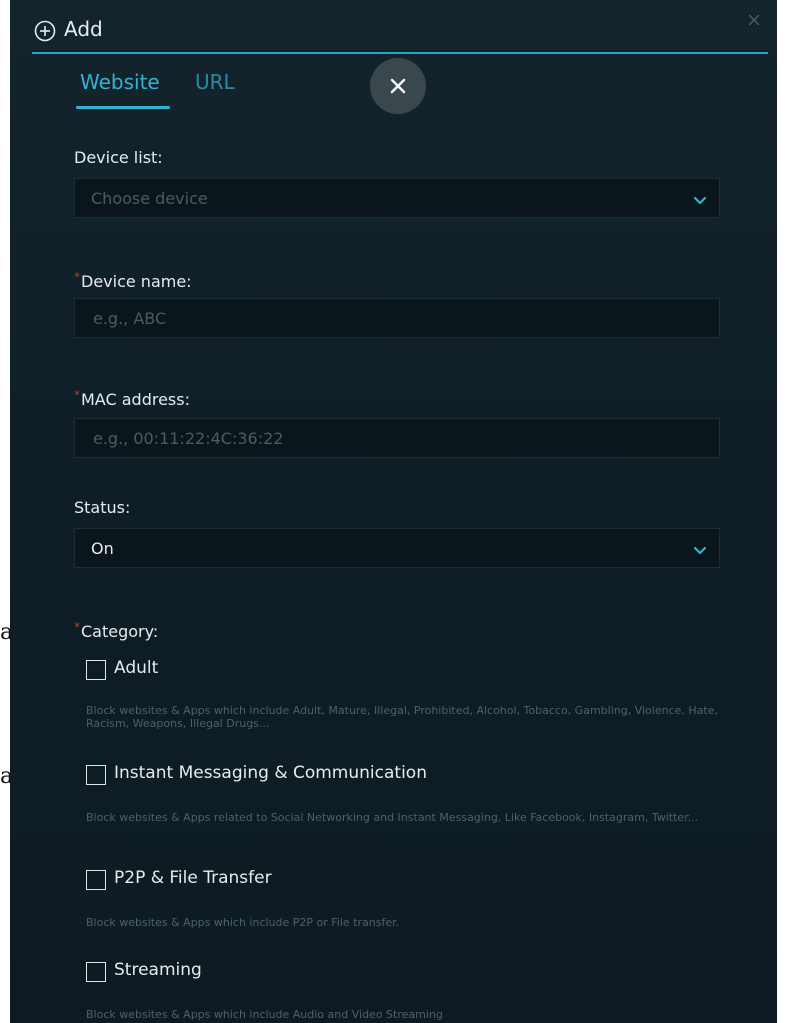 This screenshot has width=787, height=1023. What do you see at coordinates (102, 548) in the screenshot?
I see `status-value: On` at bounding box center [102, 548].